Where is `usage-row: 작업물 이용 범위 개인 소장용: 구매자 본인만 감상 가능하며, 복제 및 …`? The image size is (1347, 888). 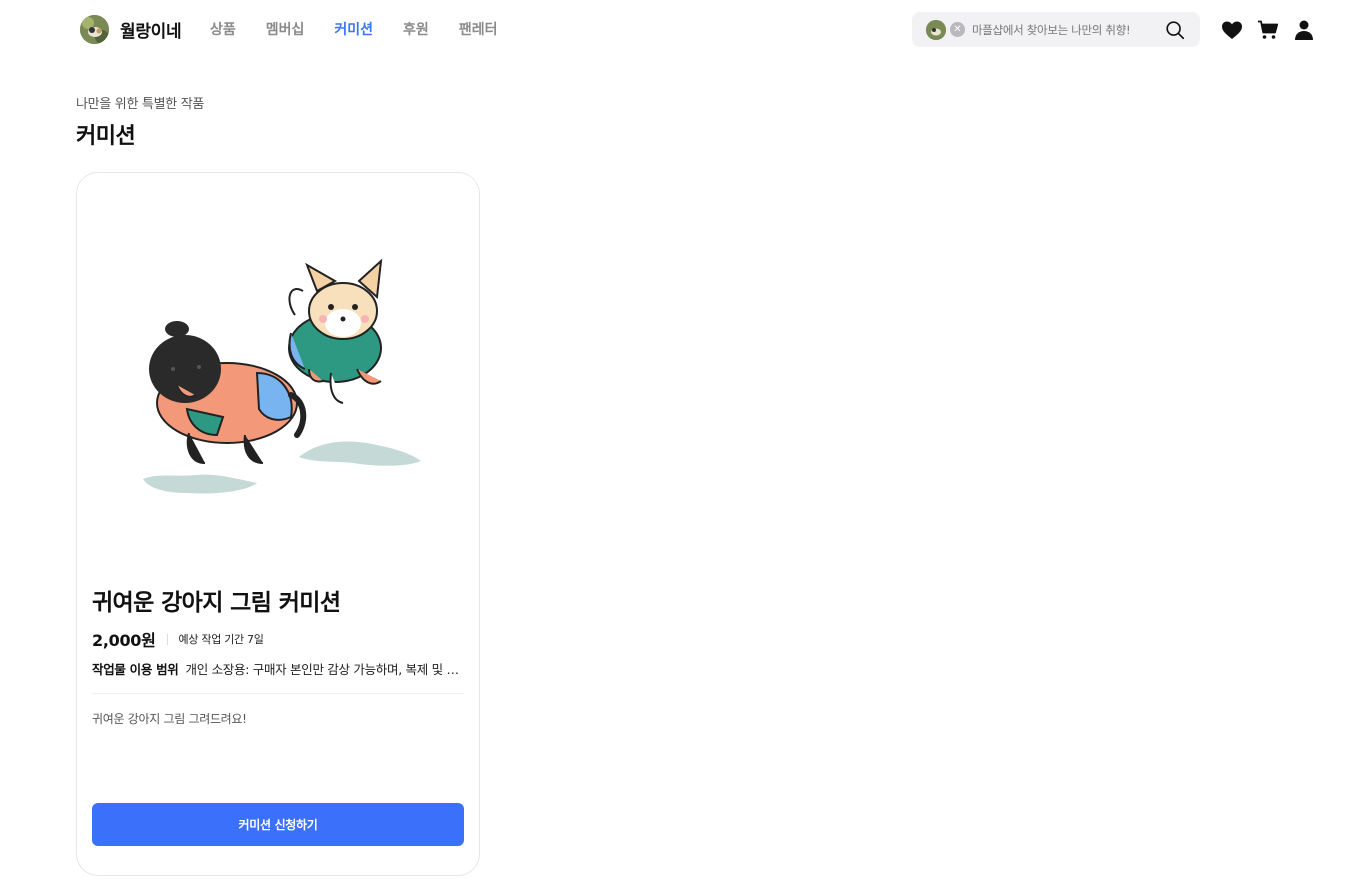
usage-row: 작업물 이용 범위 개인 소장용: 구매자 본인만 감상 가능하며, 복제 및 … is located at coordinates (278, 668).